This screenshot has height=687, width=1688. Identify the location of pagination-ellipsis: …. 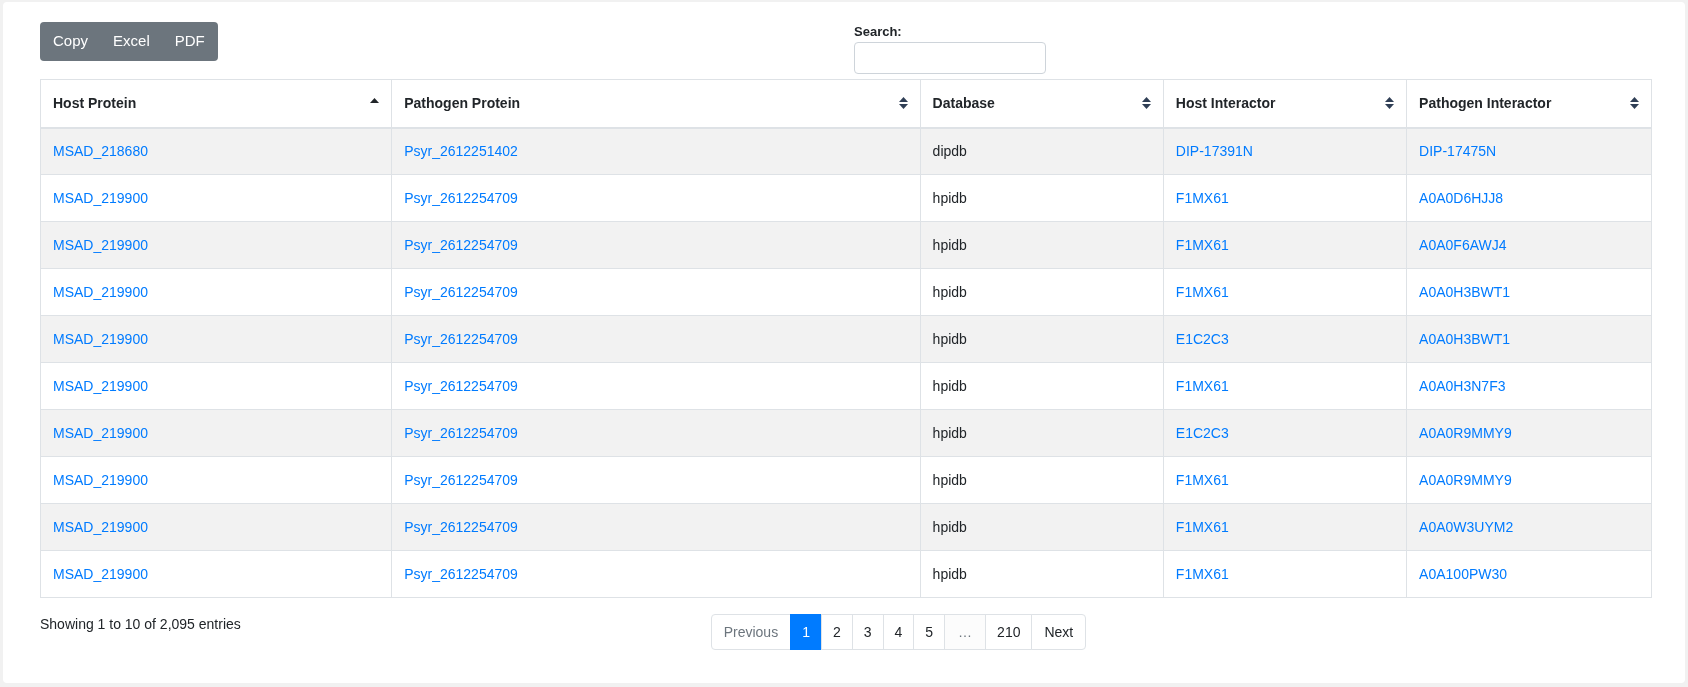
(965, 632).